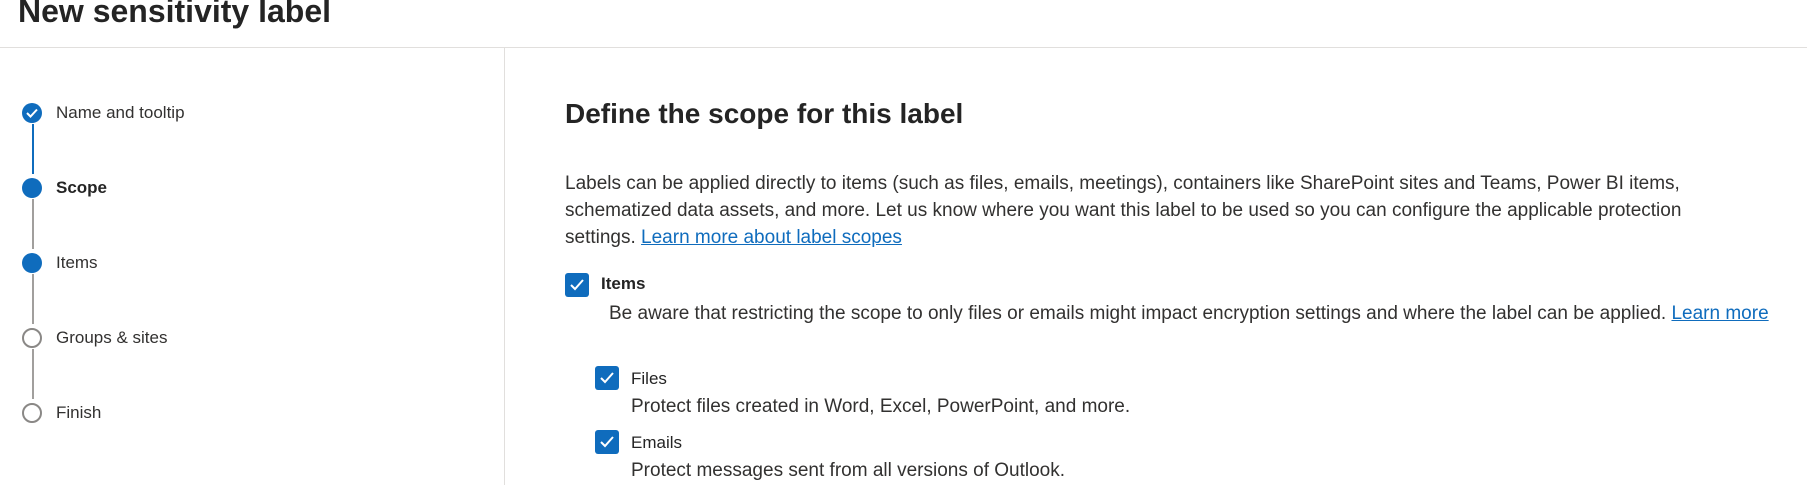  What do you see at coordinates (79, 412) in the screenshot?
I see `step-label: Finish` at bounding box center [79, 412].